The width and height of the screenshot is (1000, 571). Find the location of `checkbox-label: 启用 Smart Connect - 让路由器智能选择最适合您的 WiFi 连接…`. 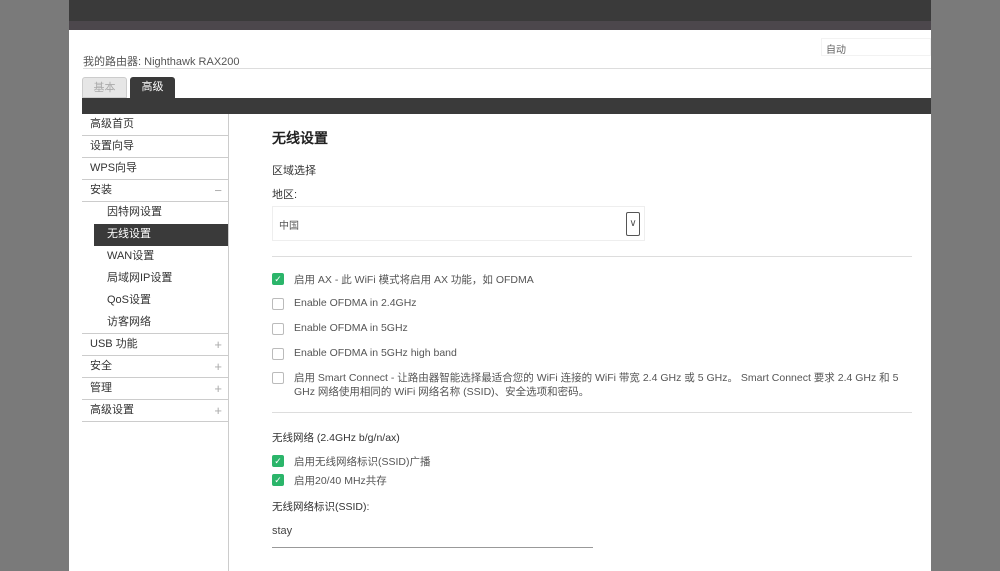

checkbox-label: 启用 Smart Connect - 让路由器智能选择最适合您的 WiFi 连接… is located at coordinates (596, 385).